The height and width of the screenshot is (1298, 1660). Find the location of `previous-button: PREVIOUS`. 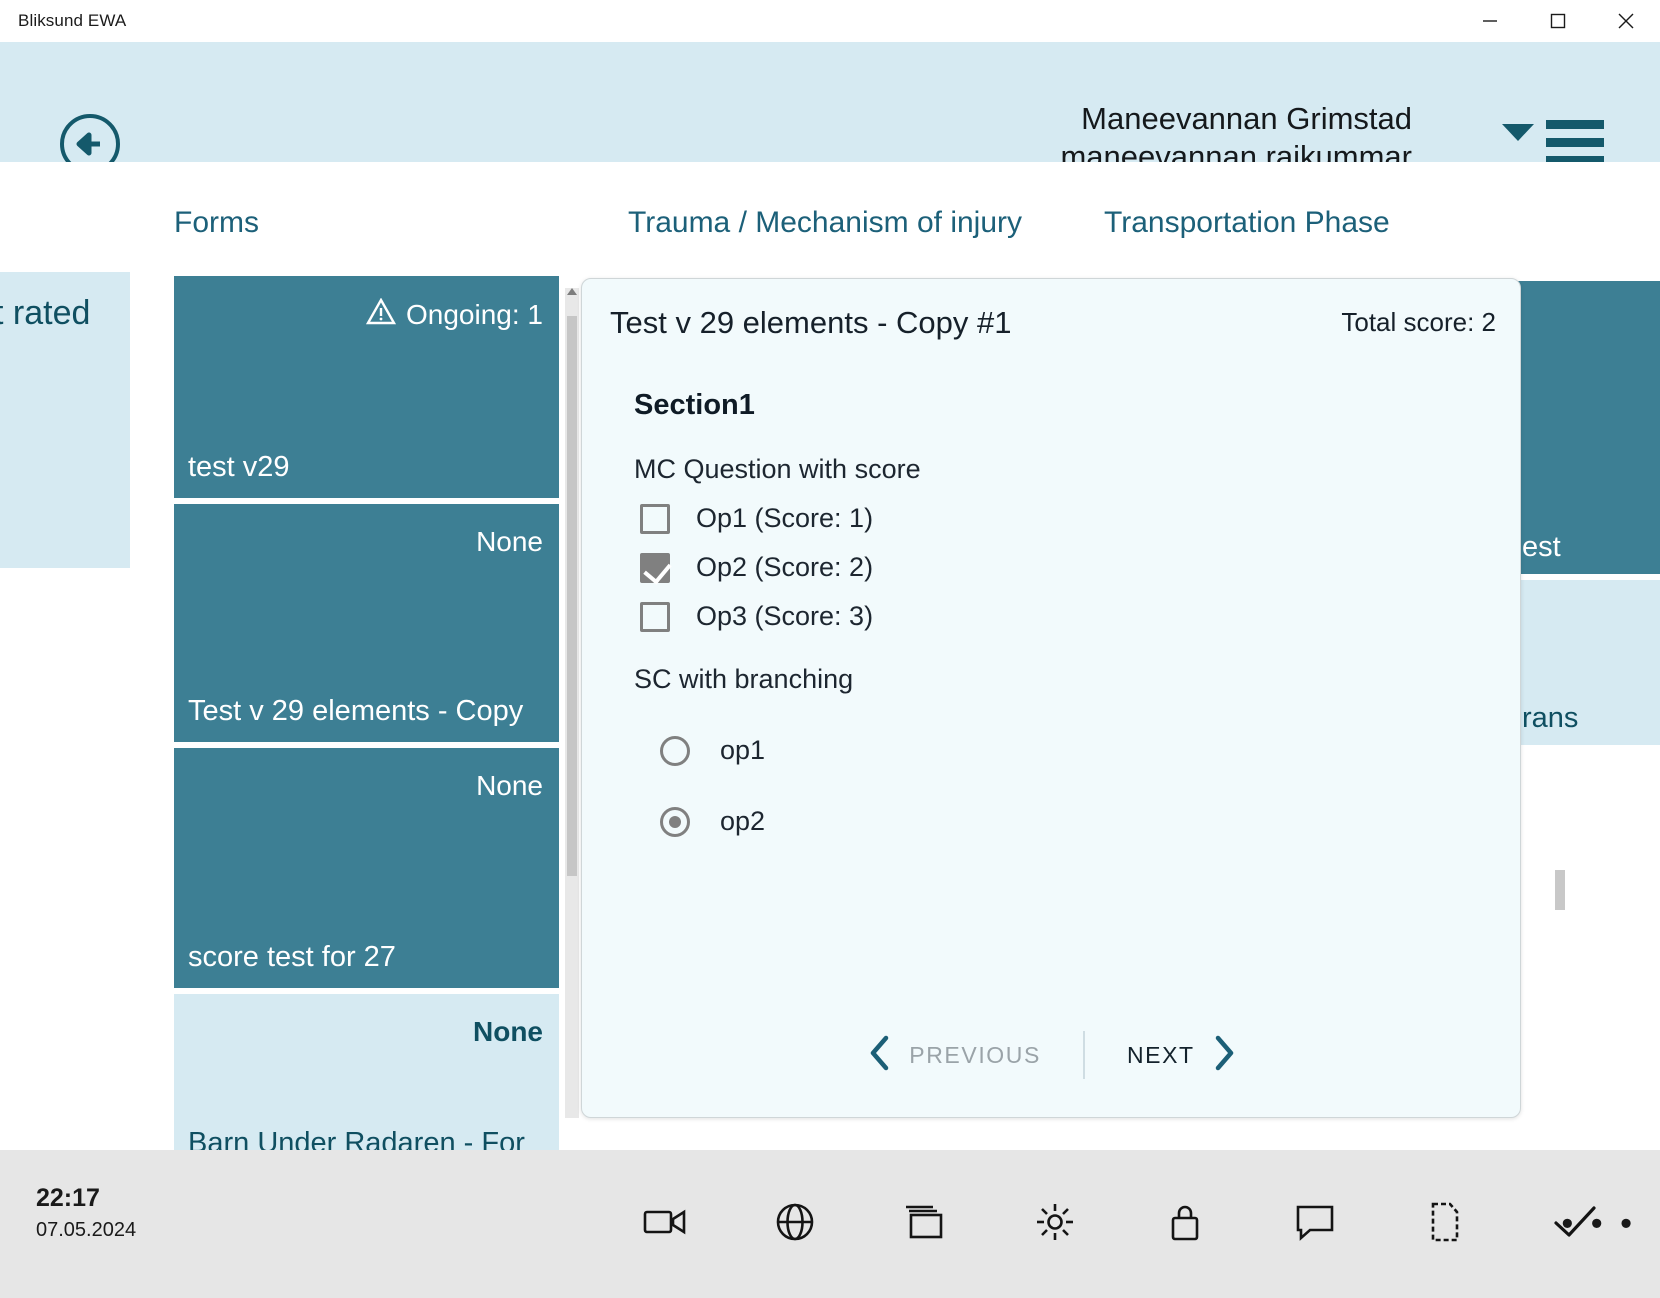

previous-button: PREVIOUS is located at coordinates (954, 1055).